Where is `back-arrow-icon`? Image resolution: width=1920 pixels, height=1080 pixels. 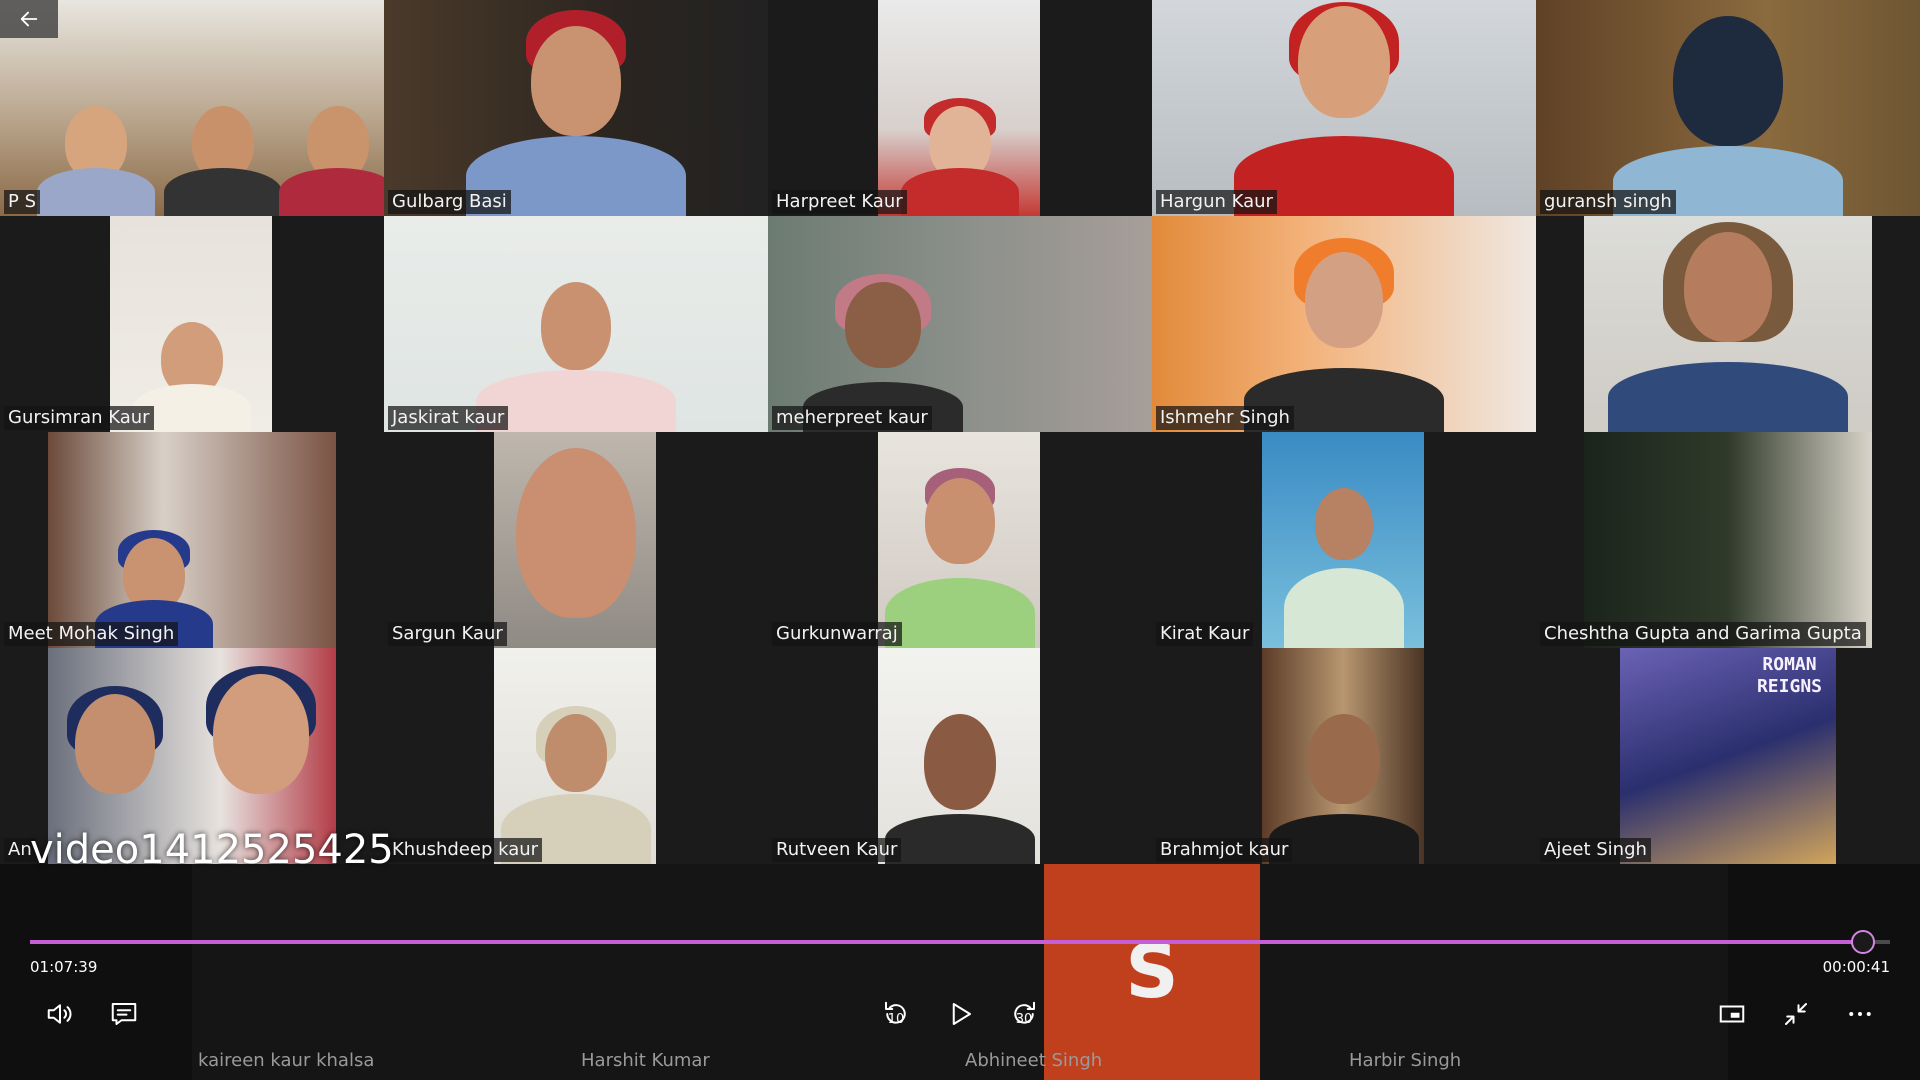 back-arrow-icon is located at coordinates (29, 19).